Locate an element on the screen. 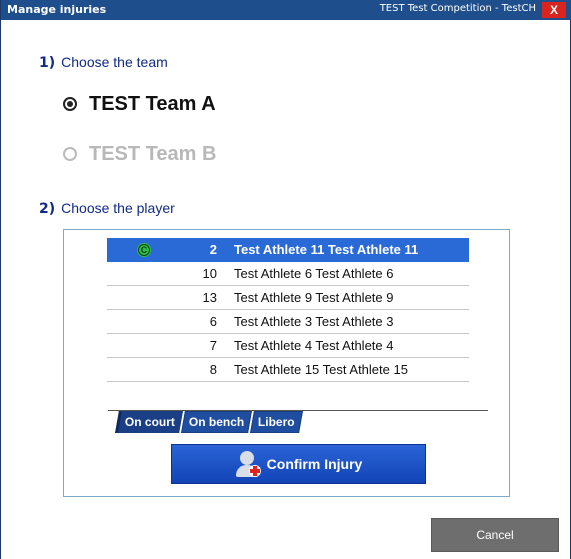 The width and height of the screenshot is (571, 559). confirm-injury-button: Confirm Injury is located at coordinates (298, 464).